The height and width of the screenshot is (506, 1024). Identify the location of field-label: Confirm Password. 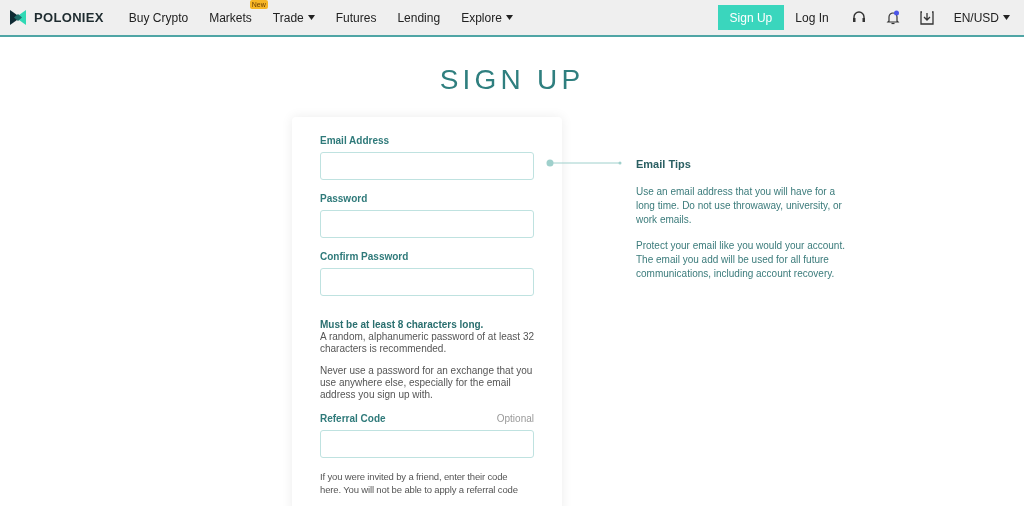
(365, 257).